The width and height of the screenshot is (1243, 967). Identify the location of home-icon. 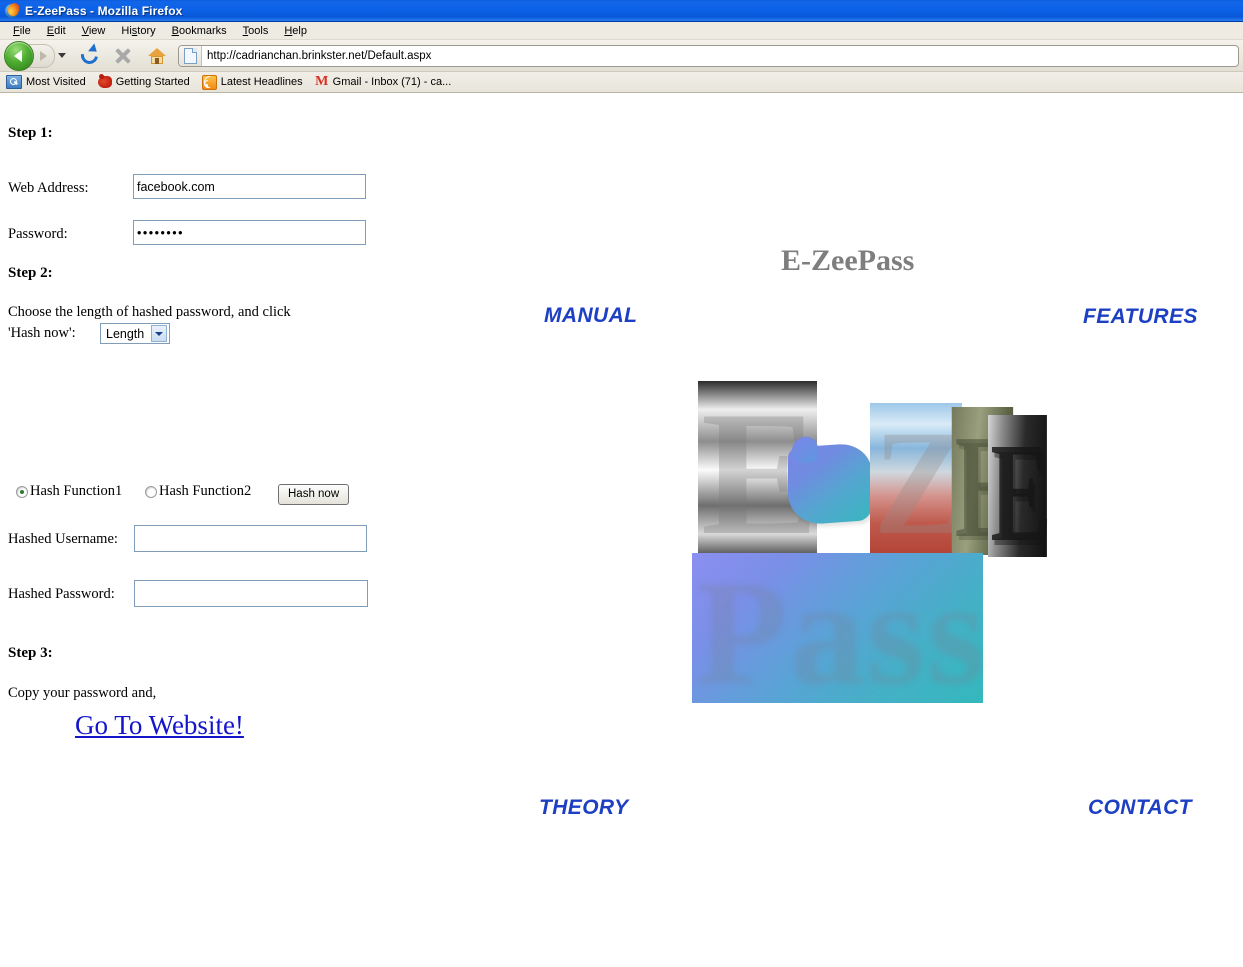
(157, 56).